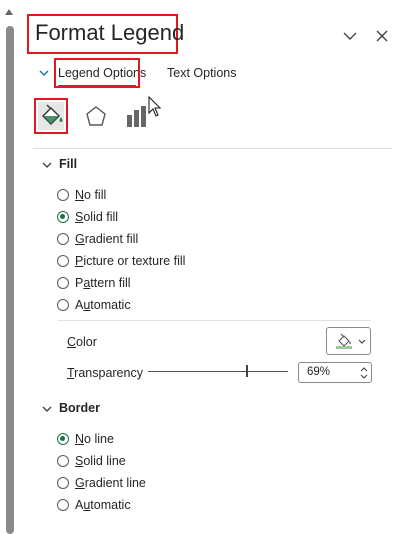 This screenshot has width=406, height=534. Describe the element at coordinates (382, 36) in the screenshot. I see `close-icon` at that location.